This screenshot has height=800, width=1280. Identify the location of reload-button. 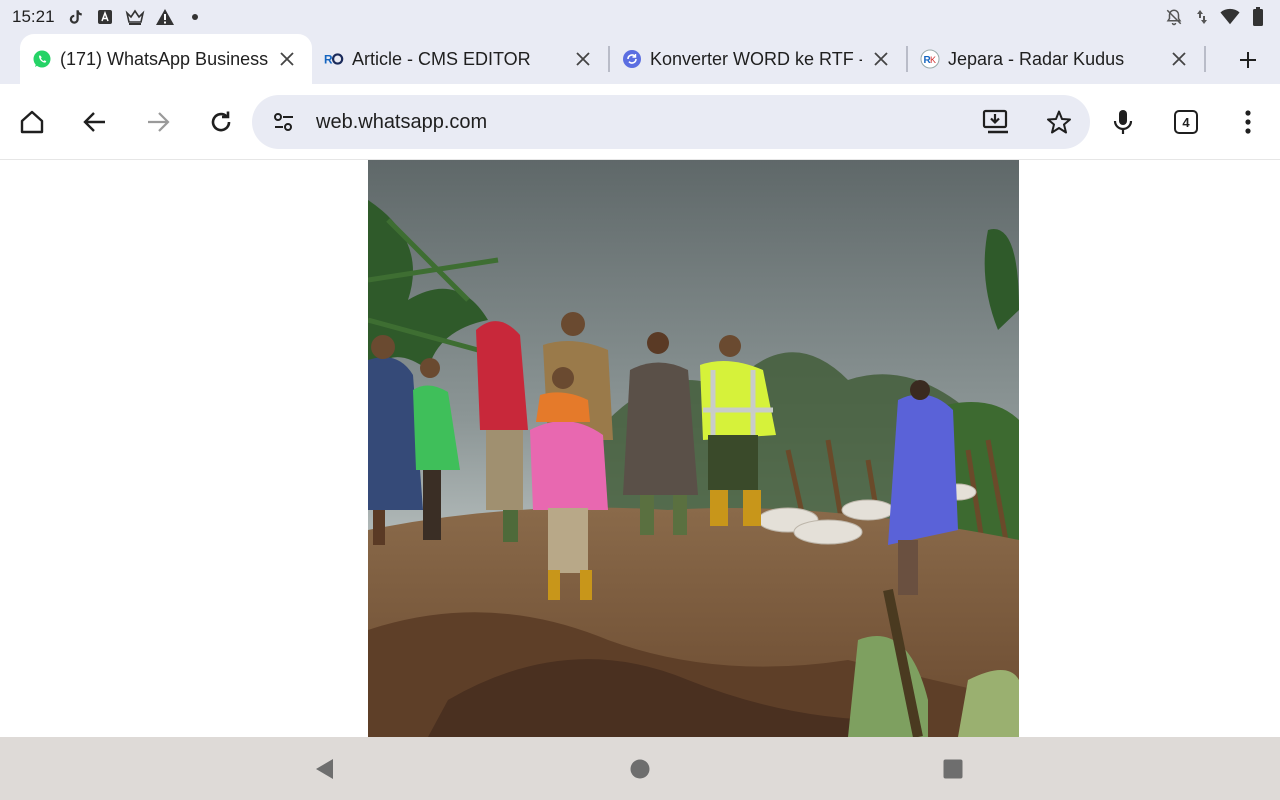
(221, 122).